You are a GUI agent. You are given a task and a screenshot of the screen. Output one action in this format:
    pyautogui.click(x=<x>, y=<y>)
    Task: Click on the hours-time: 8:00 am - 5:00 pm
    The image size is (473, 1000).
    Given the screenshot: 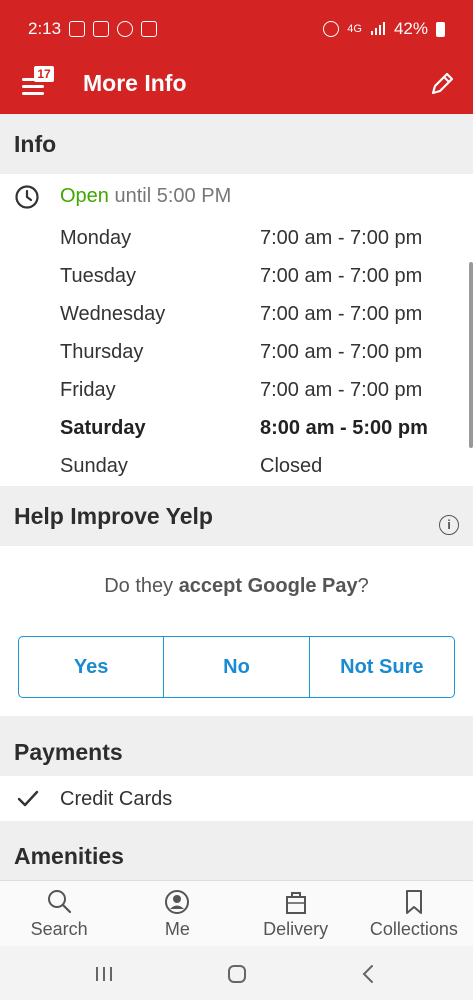 What is the action you would take?
    pyautogui.click(x=344, y=428)
    